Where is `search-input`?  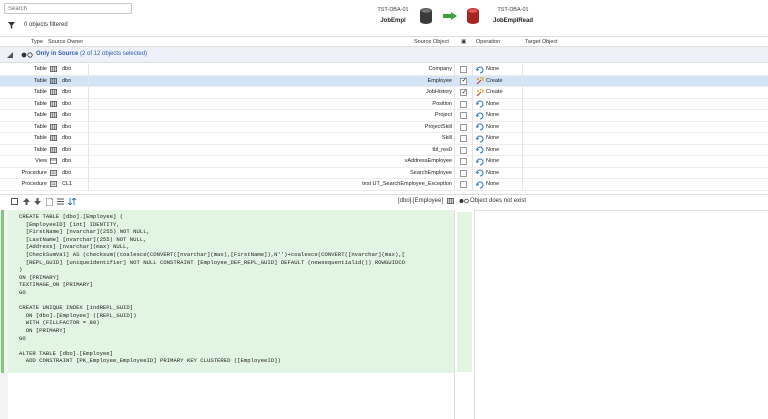 search-input is located at coordinates (68, 8).